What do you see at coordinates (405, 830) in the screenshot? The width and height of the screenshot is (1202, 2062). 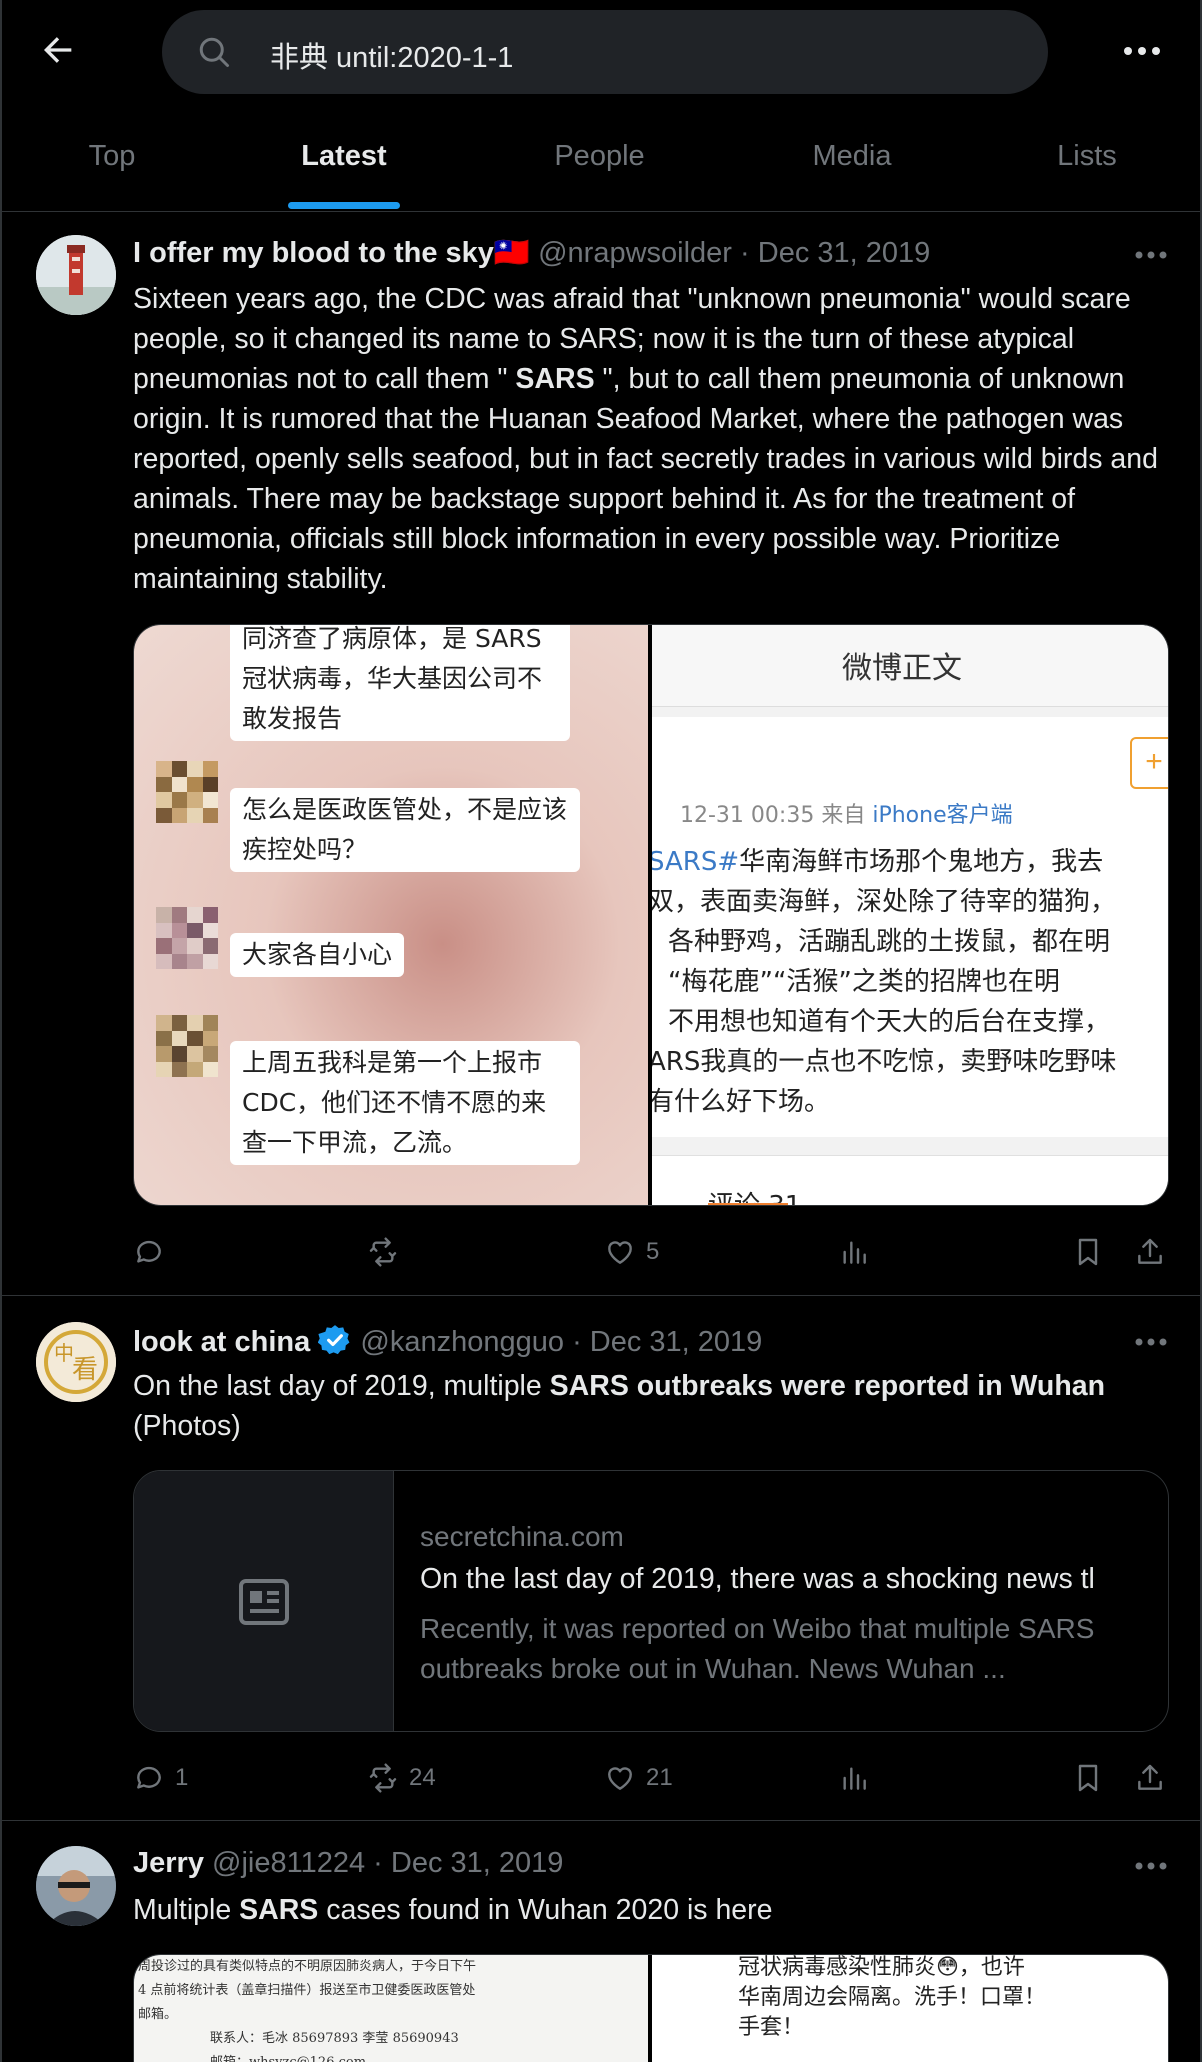 I see `chat-bubble: 怎么是医政医管处，不是应该疾控处吗？` at bounding box center [405, 830].